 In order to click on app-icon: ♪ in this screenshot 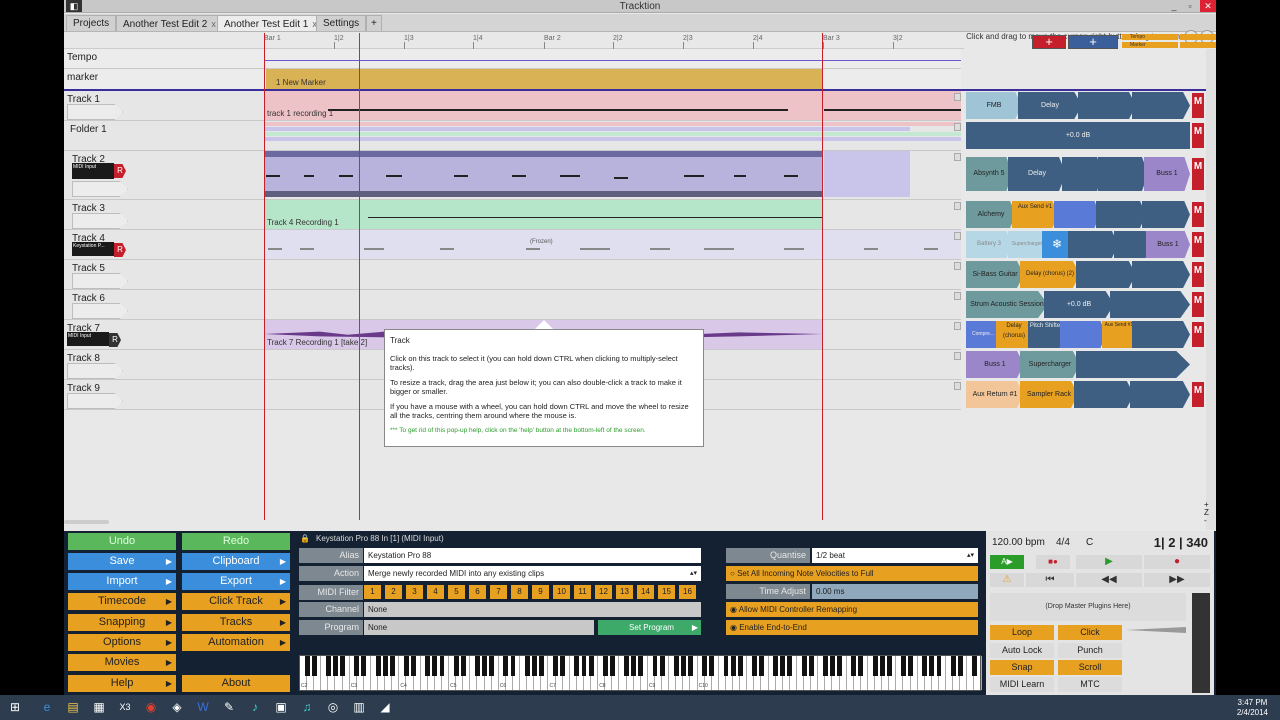, I will do `click(255, 707)`.